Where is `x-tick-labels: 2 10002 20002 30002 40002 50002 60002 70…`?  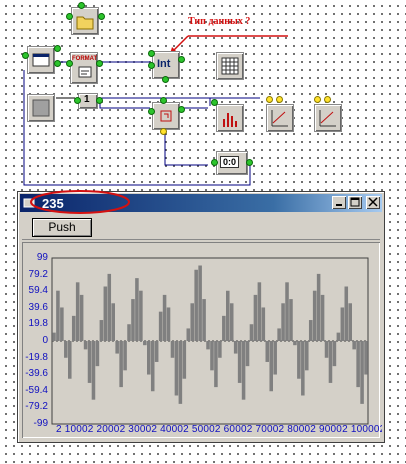
x-tick-labels: 2 10002 20002 30002 40002 50002 60002 70… is located at coordinates (219, 429).